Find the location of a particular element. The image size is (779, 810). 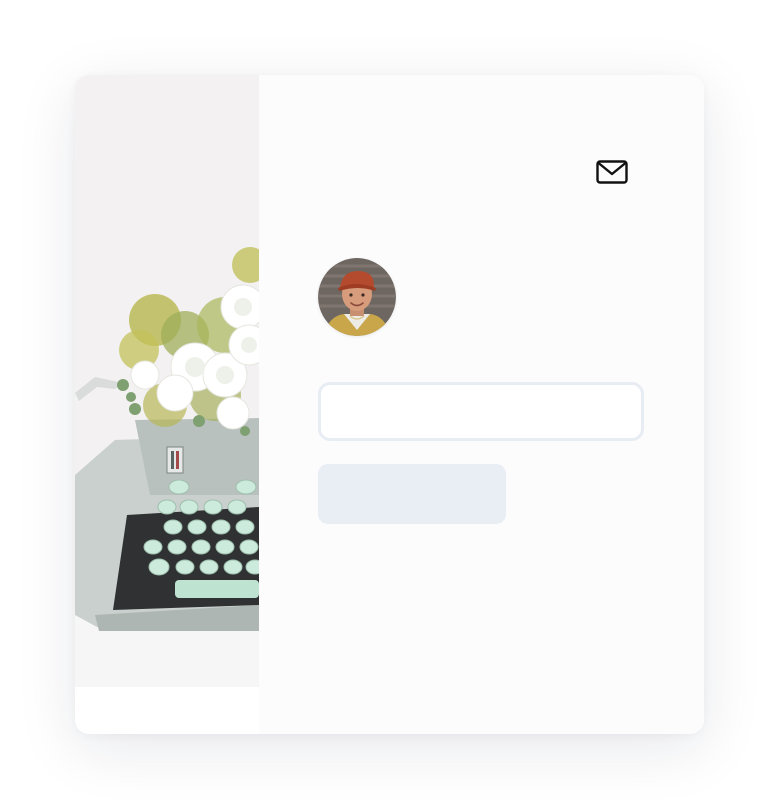

envelope-icon is located at coordinates (612, 172).